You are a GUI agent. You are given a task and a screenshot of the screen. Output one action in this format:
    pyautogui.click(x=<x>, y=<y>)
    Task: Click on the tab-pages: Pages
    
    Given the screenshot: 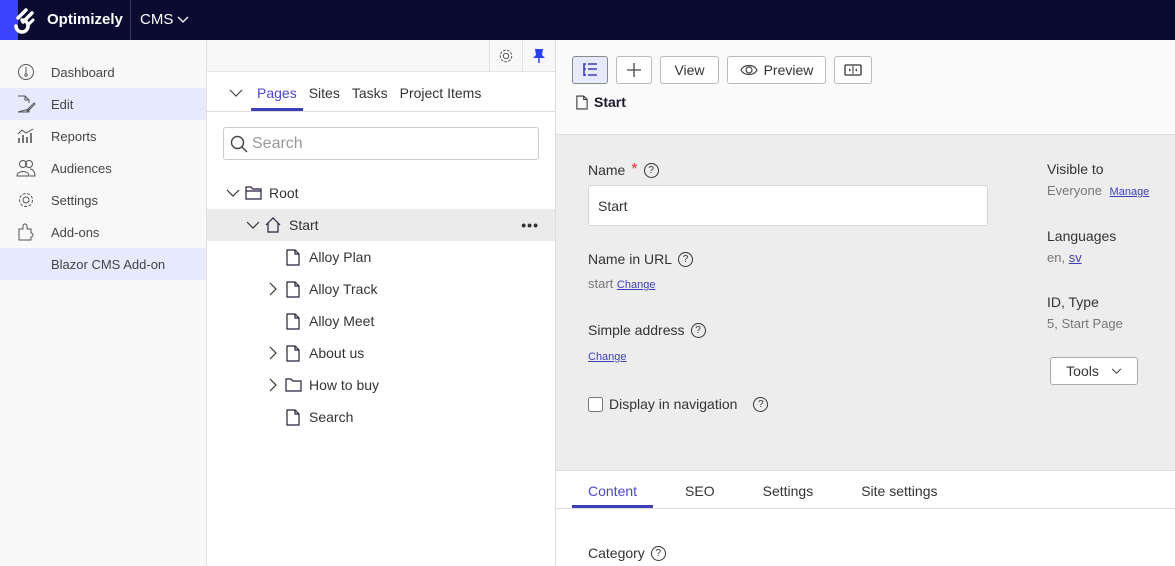 What is the action you would take?
    pyautogui.click(x=277, y=98)
    